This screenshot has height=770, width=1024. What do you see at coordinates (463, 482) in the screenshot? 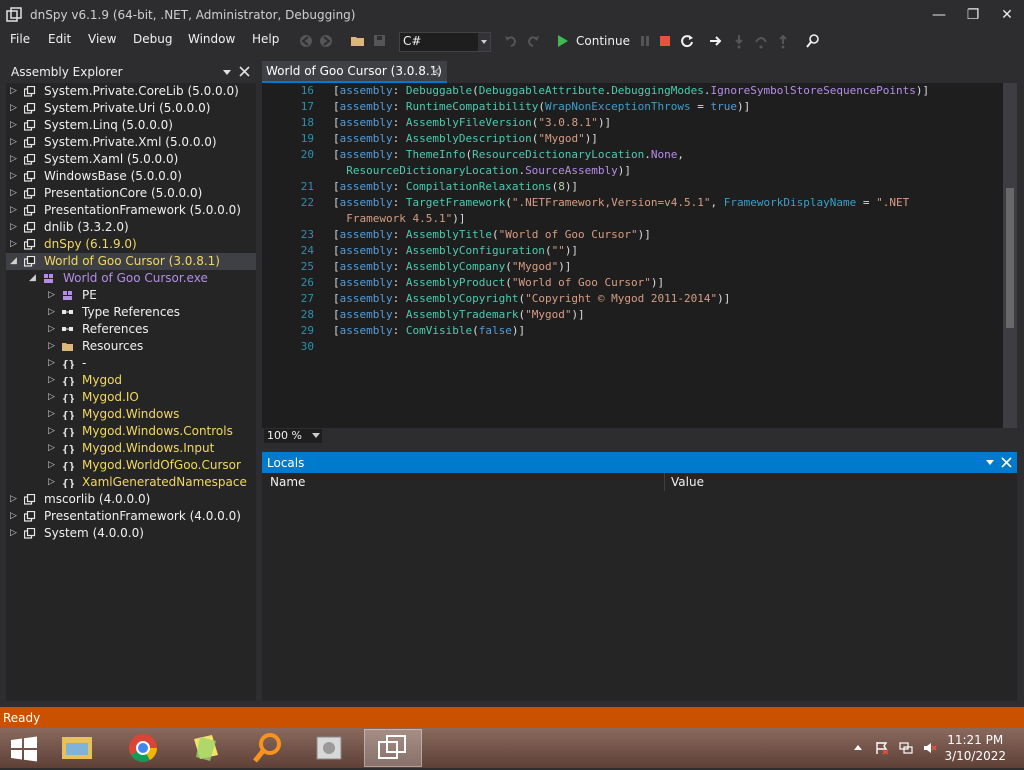
I see `column-header-name: Name` at bounding box center [463, 482].